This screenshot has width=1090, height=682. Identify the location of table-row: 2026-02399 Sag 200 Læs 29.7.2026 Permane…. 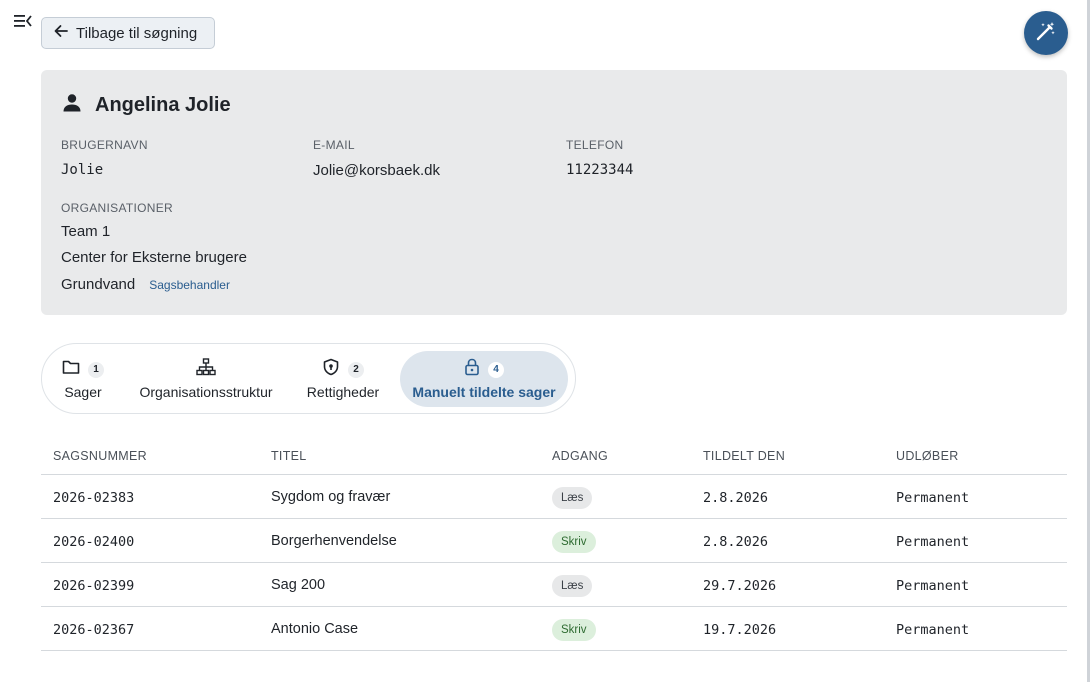
(554, 585).